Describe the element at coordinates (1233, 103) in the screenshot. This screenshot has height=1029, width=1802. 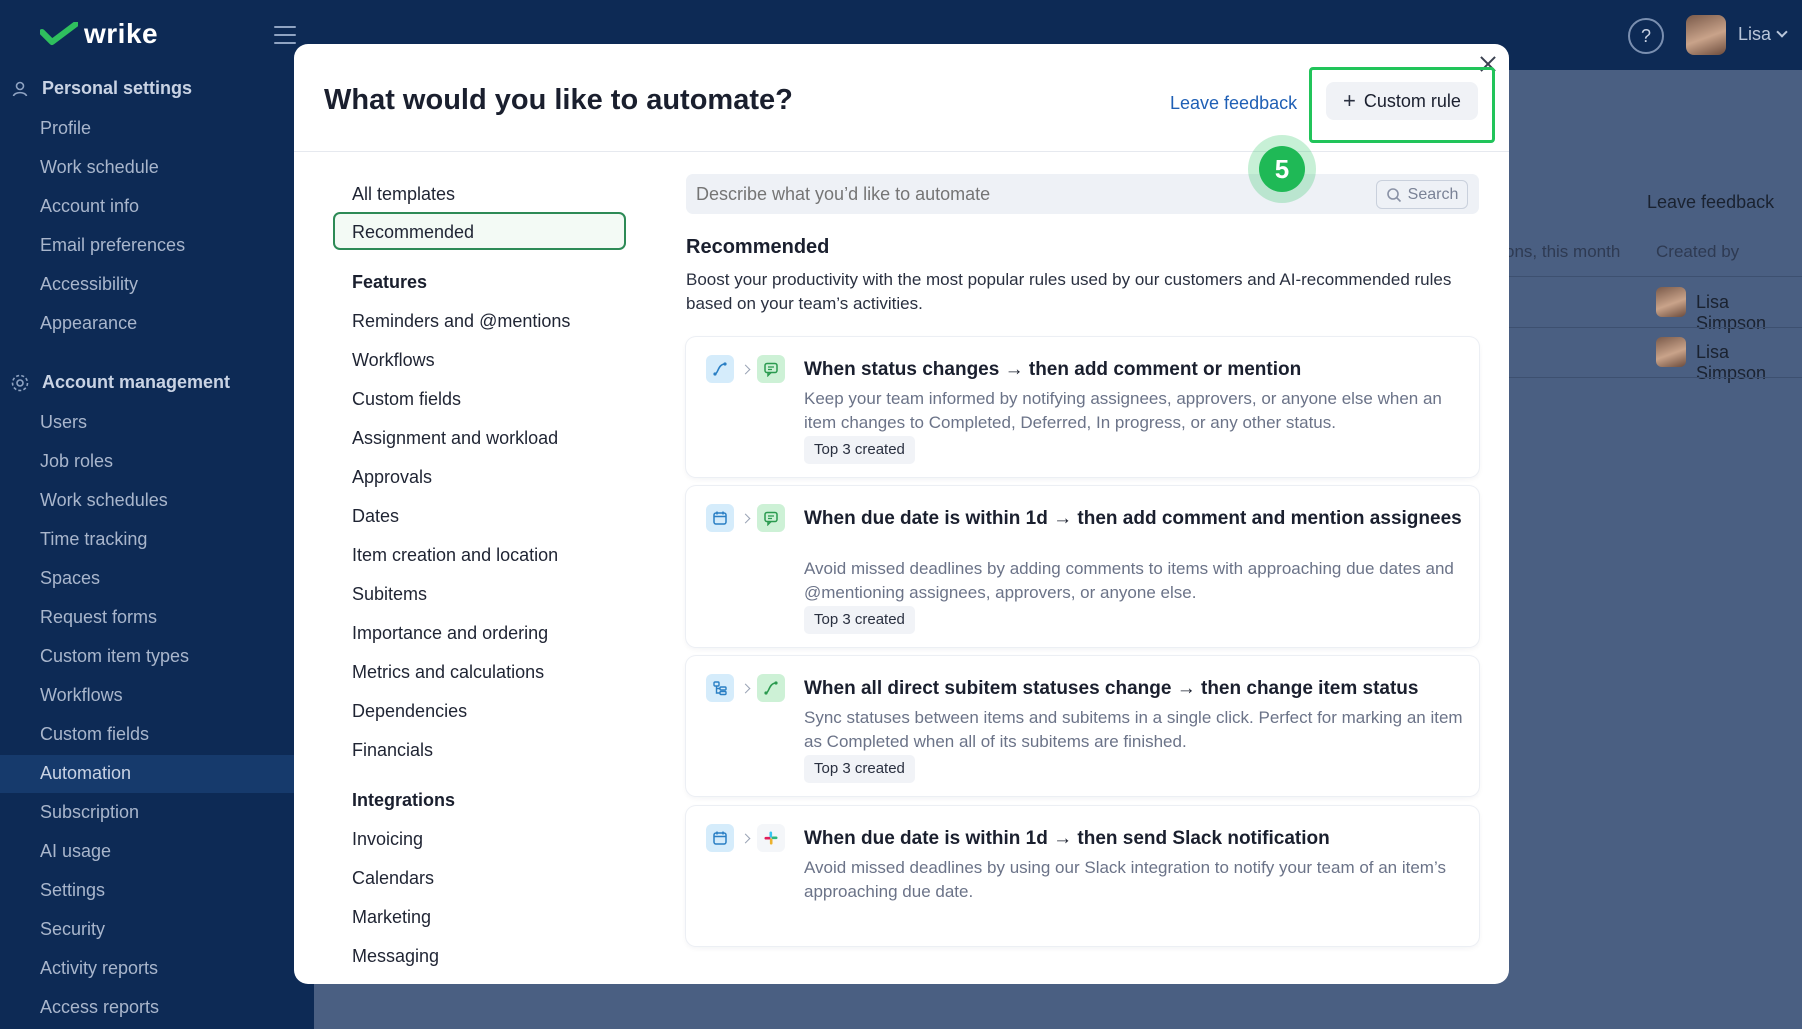
I see `leave-feedback-link: Leave feedback` at that location.